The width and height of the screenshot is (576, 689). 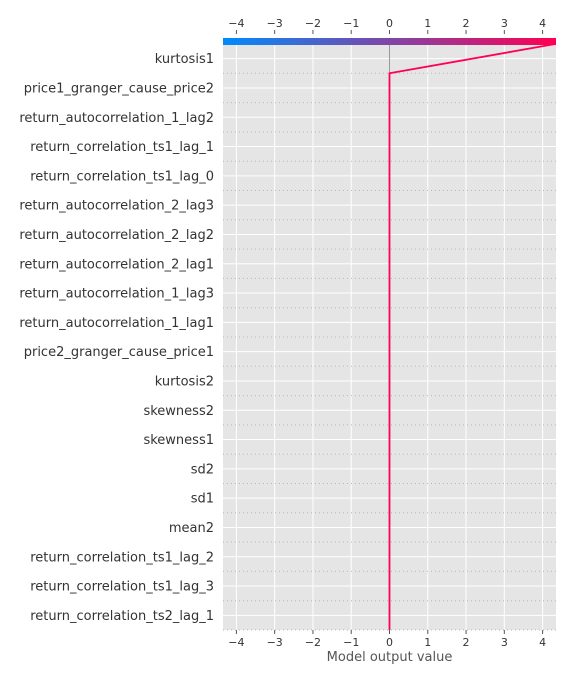 What do you see at coordinates (504, 642) in the screenshot?
I see `x-tick-label-bottom: 3` at bounding box center [504, 642].